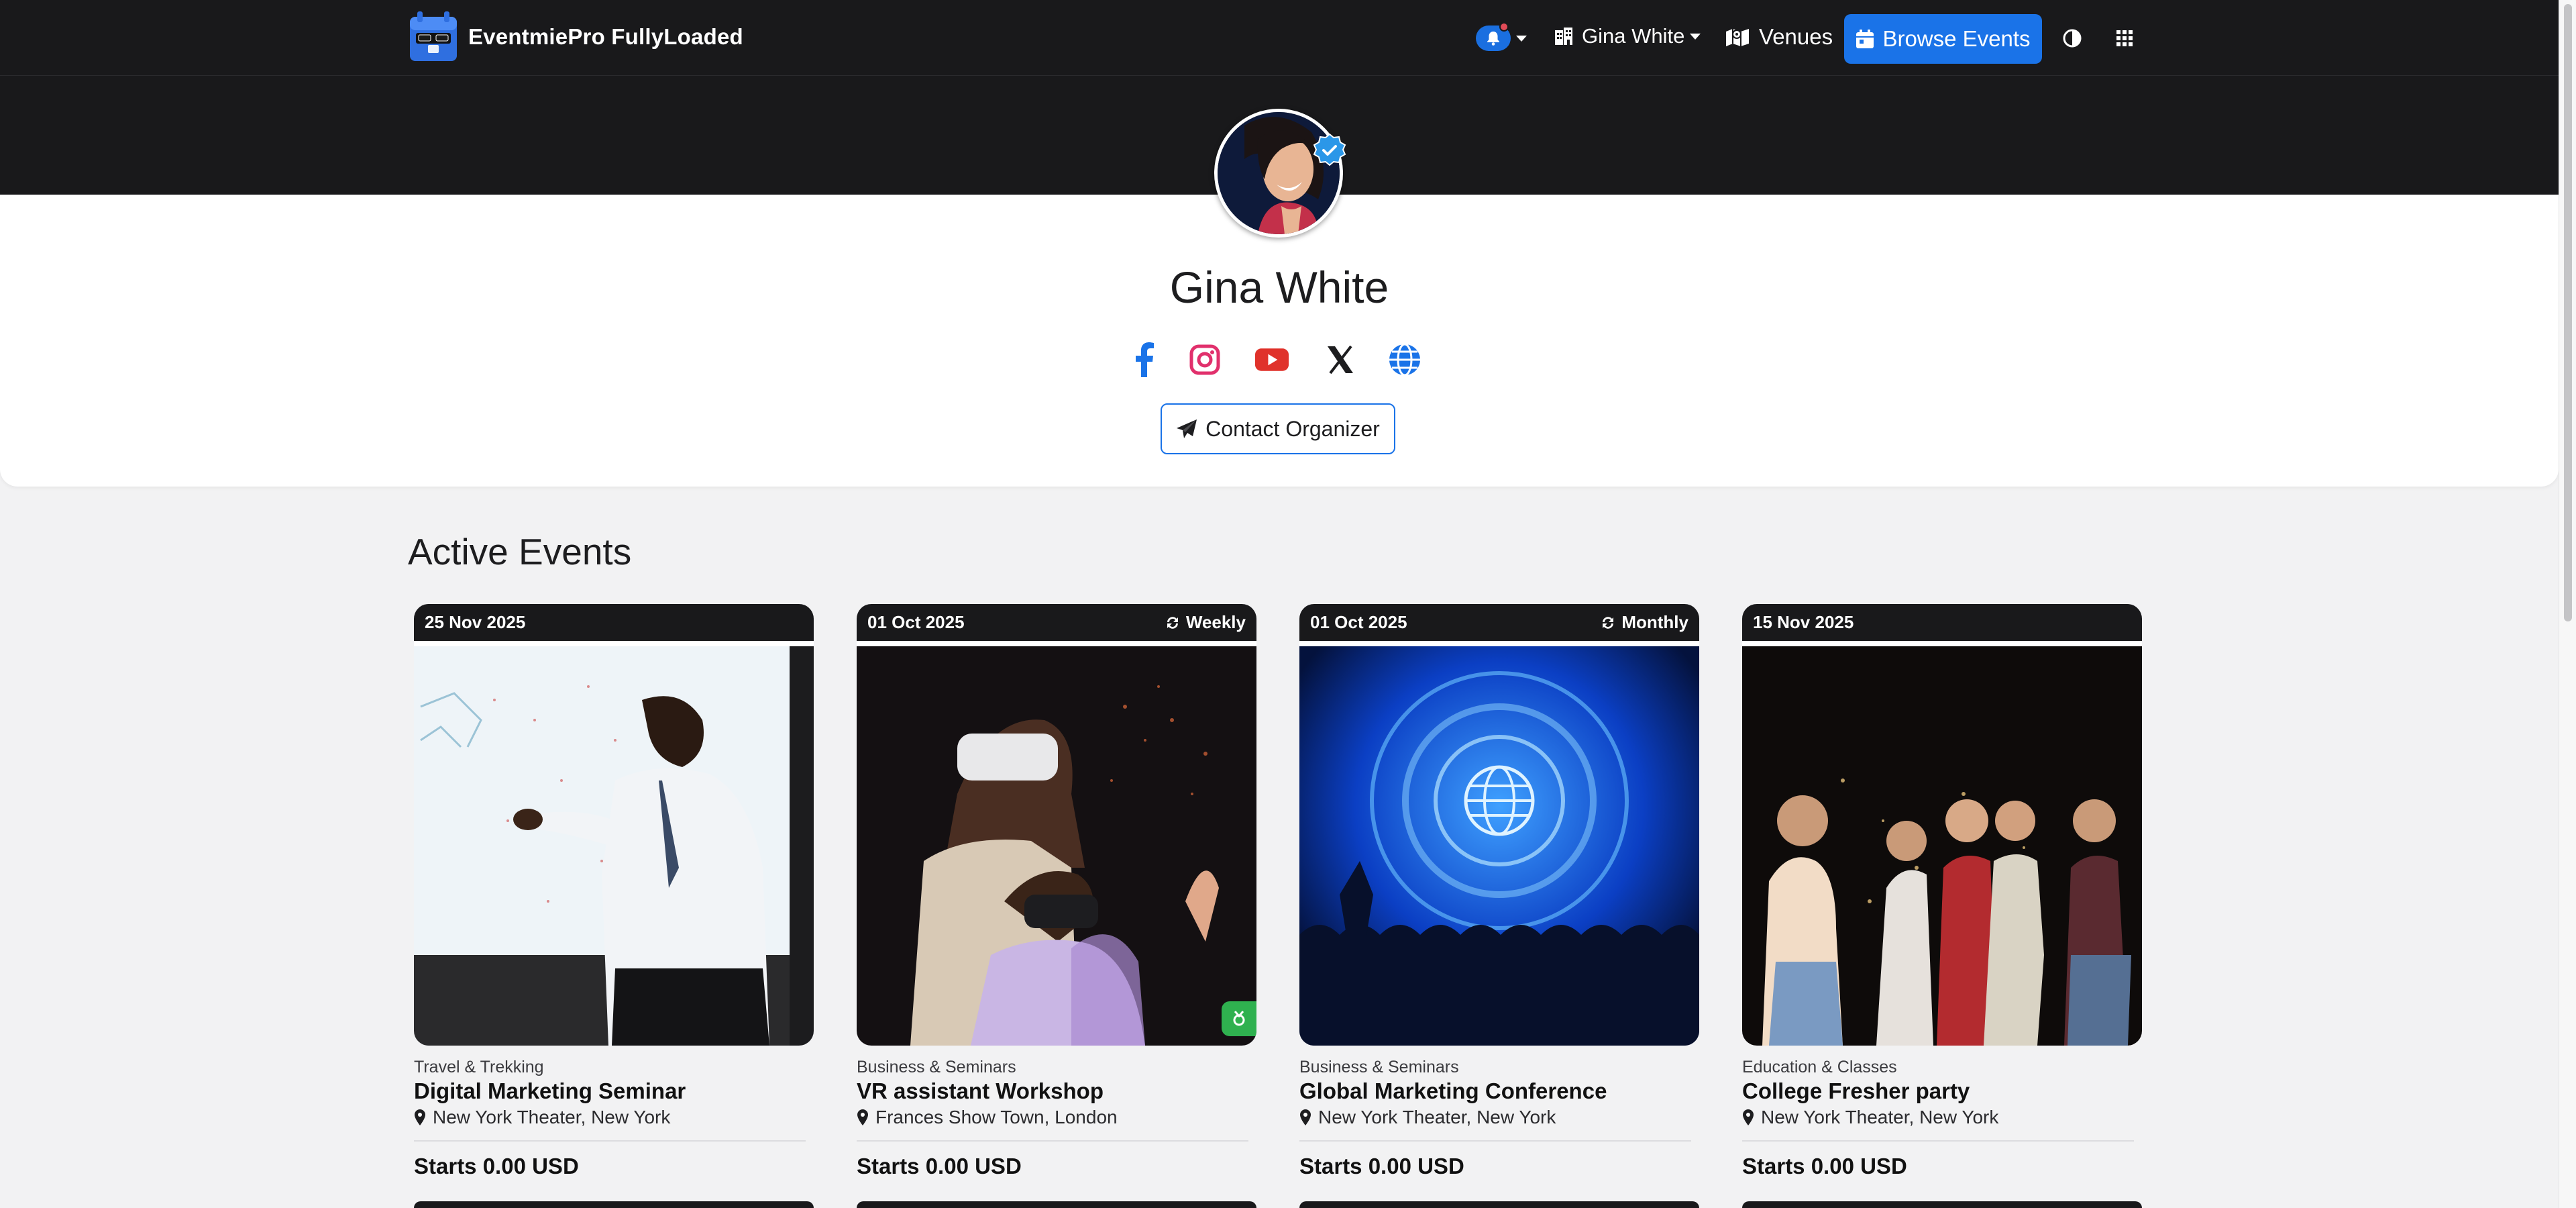 The height and width of the screenshot is (1208, 2576). I want to click on user-menu: Gina White, so click(1627, 36).